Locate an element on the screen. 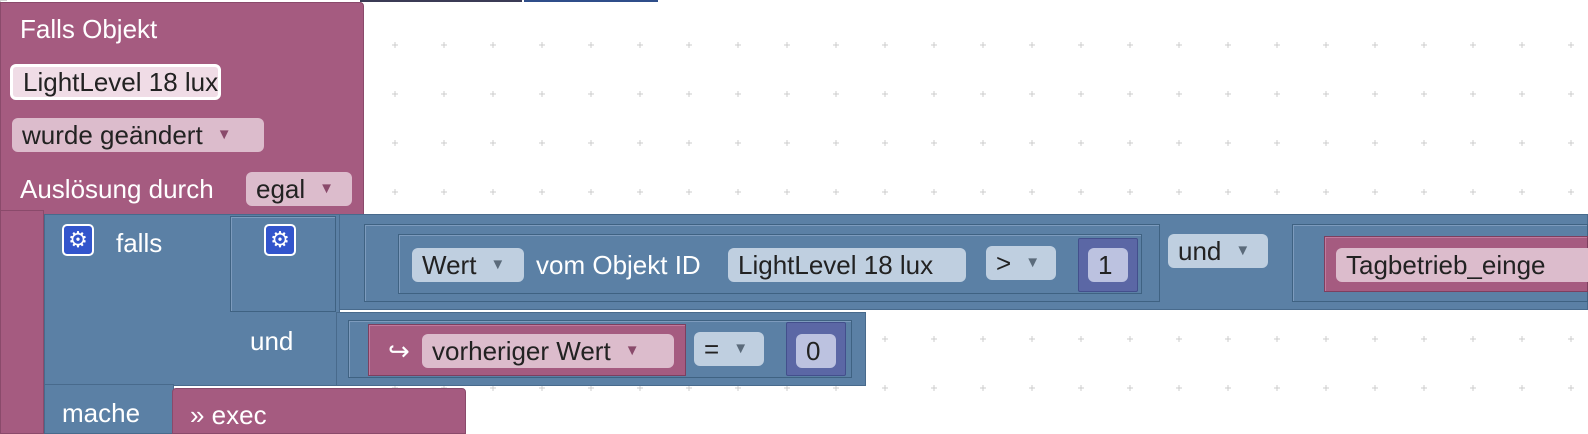 The width and height of the screenshot is (1588, 434). number-field-2: 0 is located at coordinates (816, 351).